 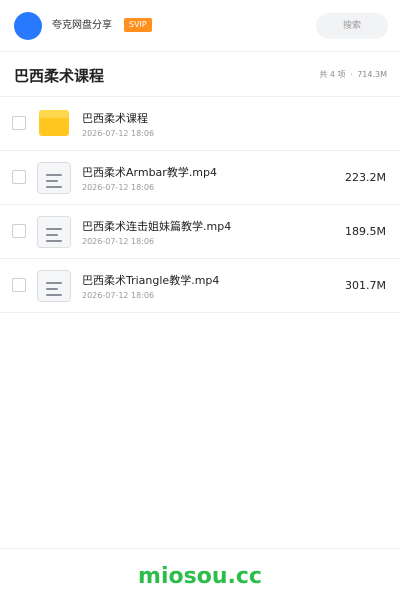 I want to click on item-name: 巴西柔术课程, so click(x=115, y=118).